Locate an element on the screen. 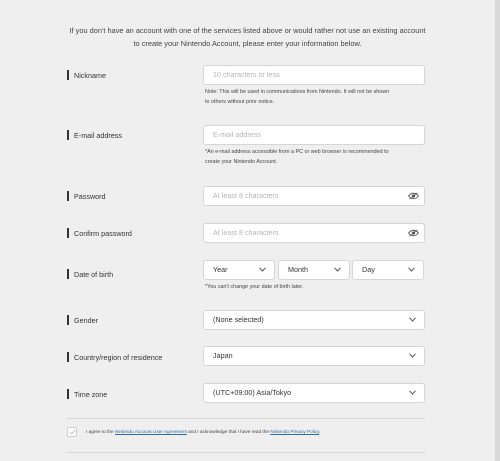 The image size is (500, 461). dob-month-value: Month is located at coordinates (298, 269).